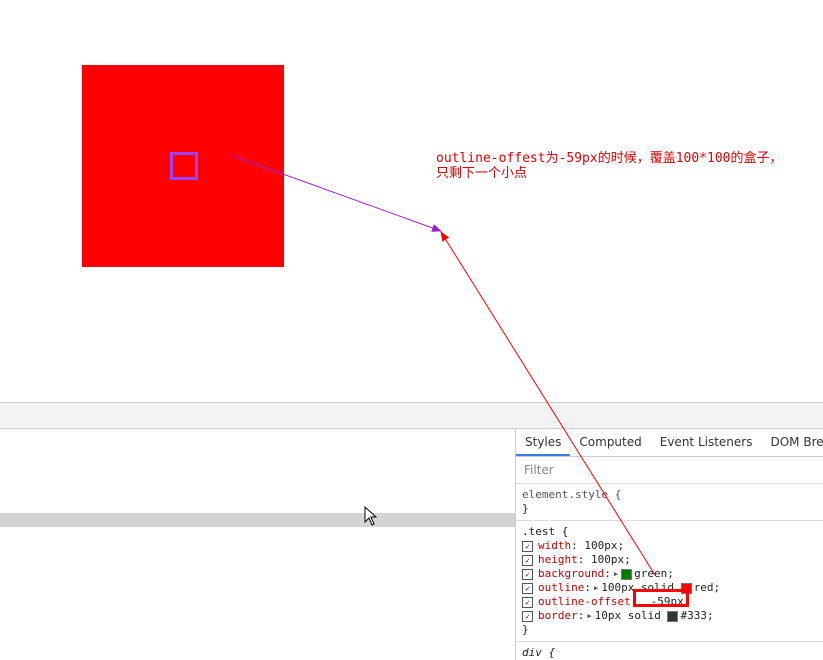 The width and height of the screenshot is (823, 660). Describe the element at coordinates (672, 546) in the screenshot. I see `prop-width: ✓ width: 100px;` at that location.